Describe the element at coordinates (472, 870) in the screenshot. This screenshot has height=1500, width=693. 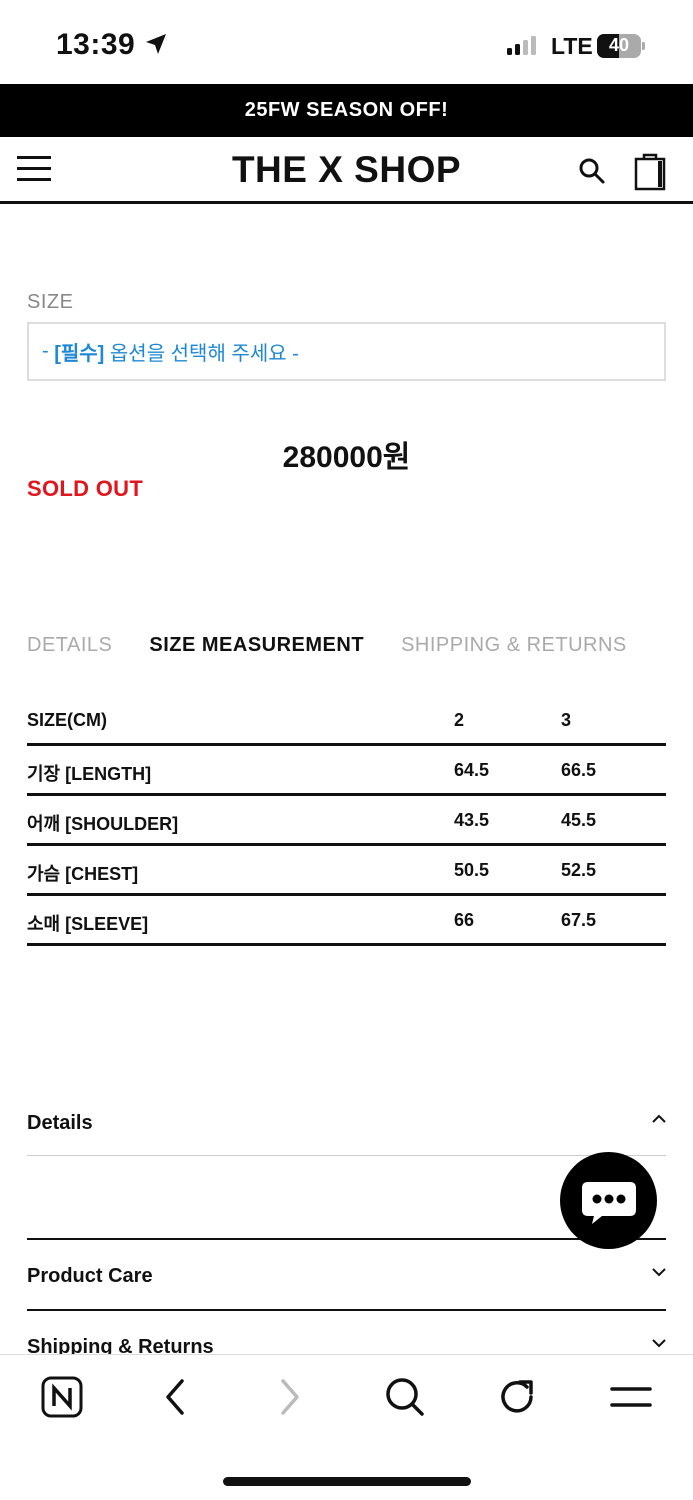
I see `row-value: 50.5` at that location.